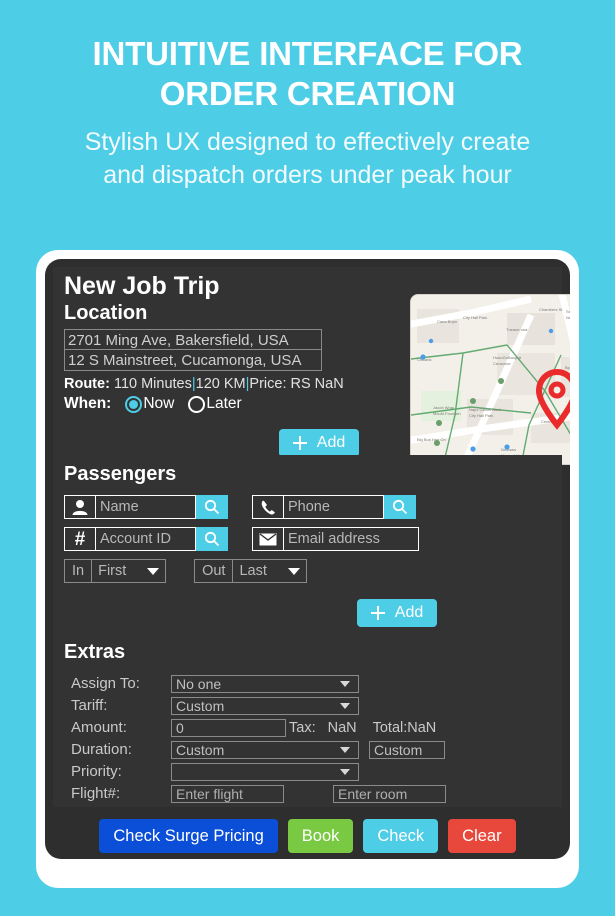 The image size is (615, 916). Describe the element at coordinates (134, 404) in the screenshot. I see `radio-now` at that location.